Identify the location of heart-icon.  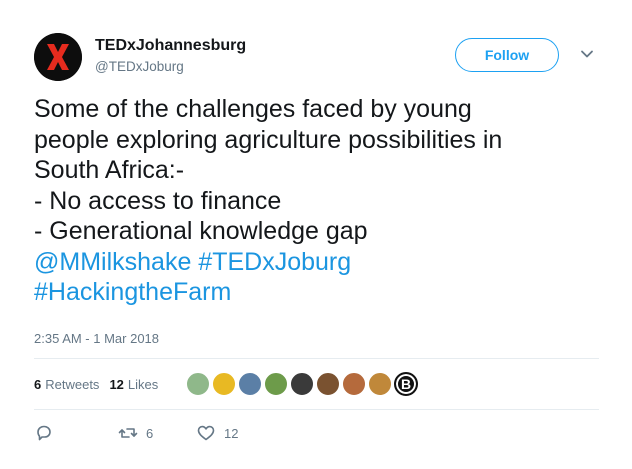
(206, 433).